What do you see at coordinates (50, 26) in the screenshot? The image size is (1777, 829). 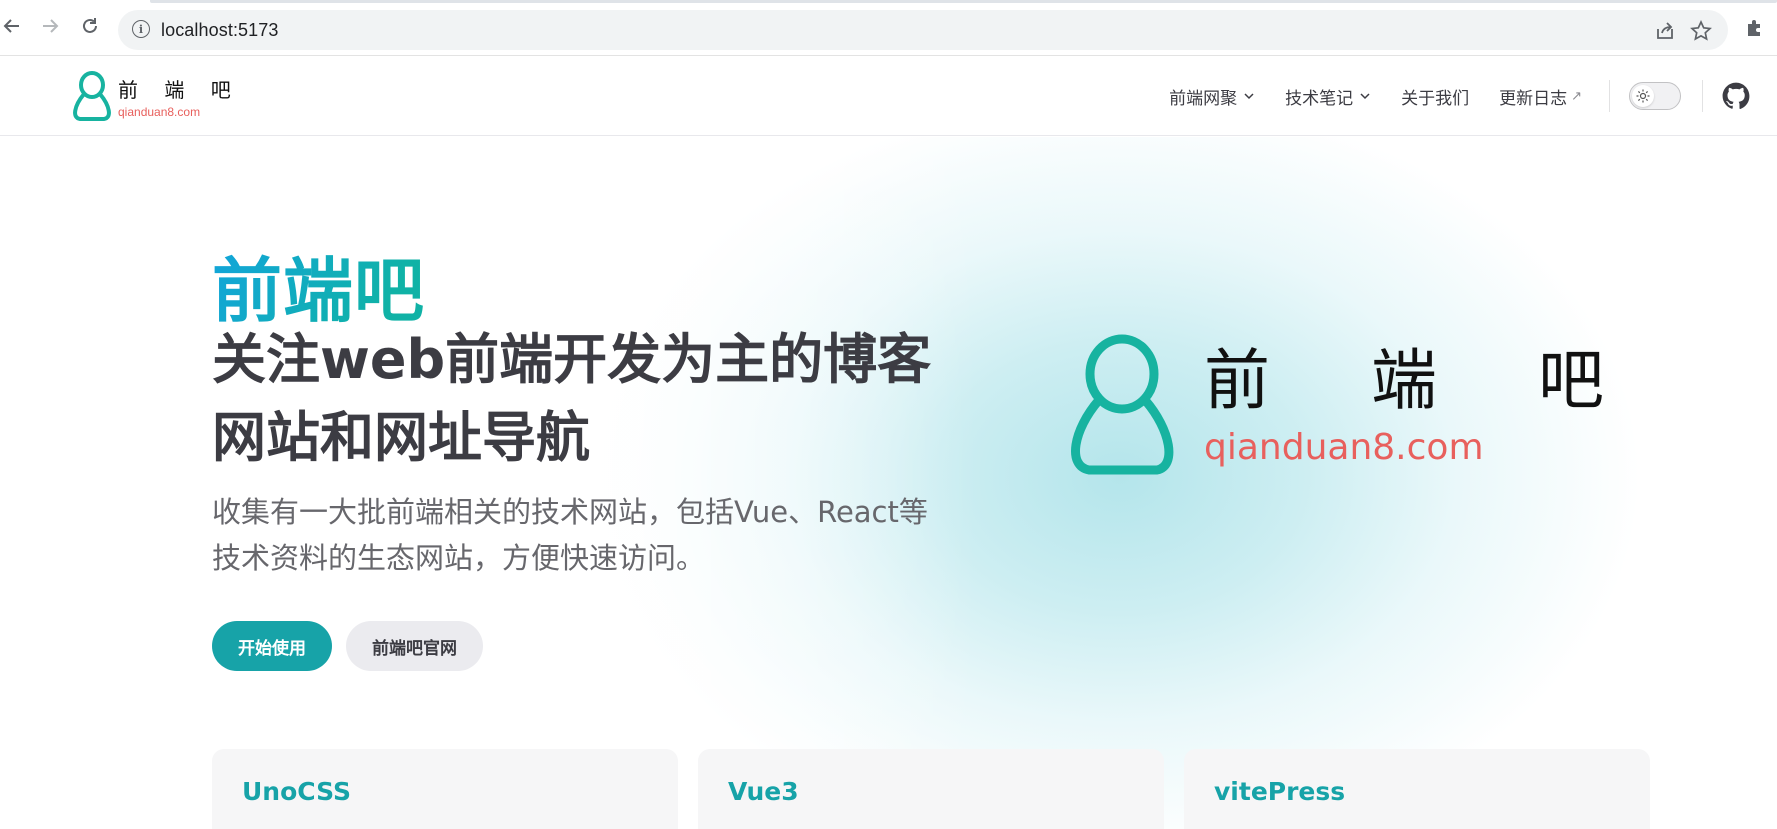 I see `forward-arrow-icon` at bounding box center [50, 26].